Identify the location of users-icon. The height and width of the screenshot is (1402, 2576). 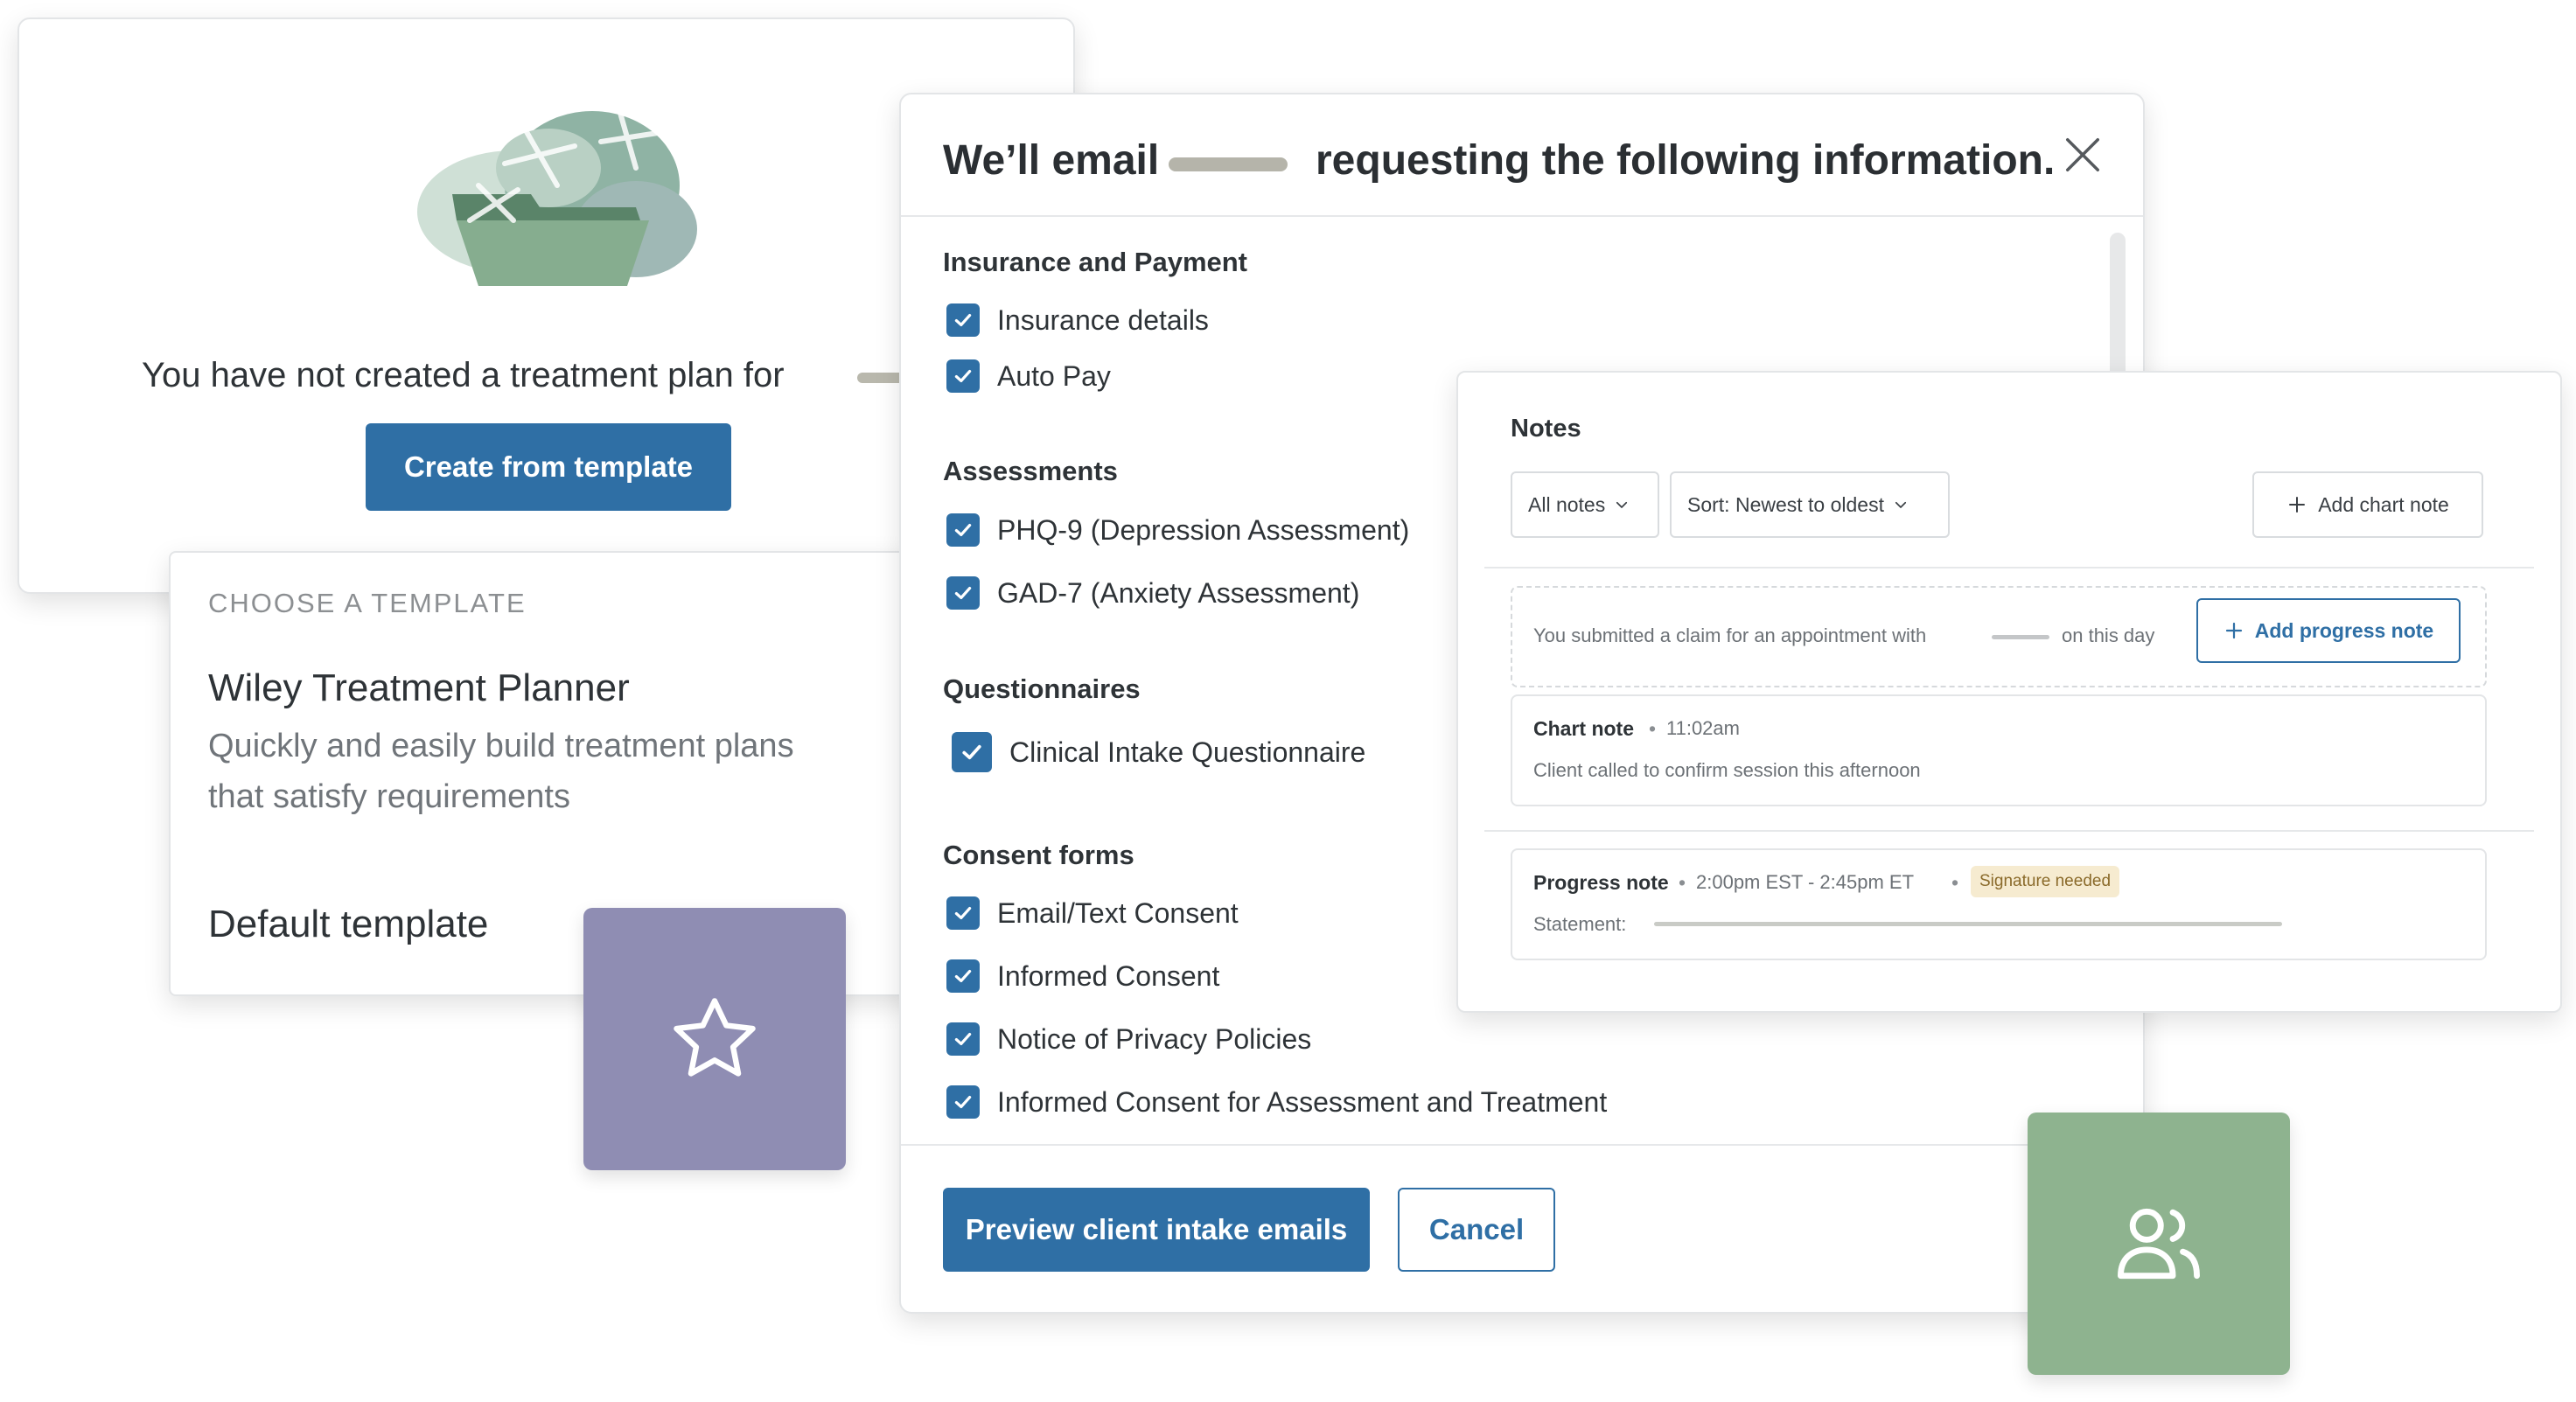
(2159, 1244).